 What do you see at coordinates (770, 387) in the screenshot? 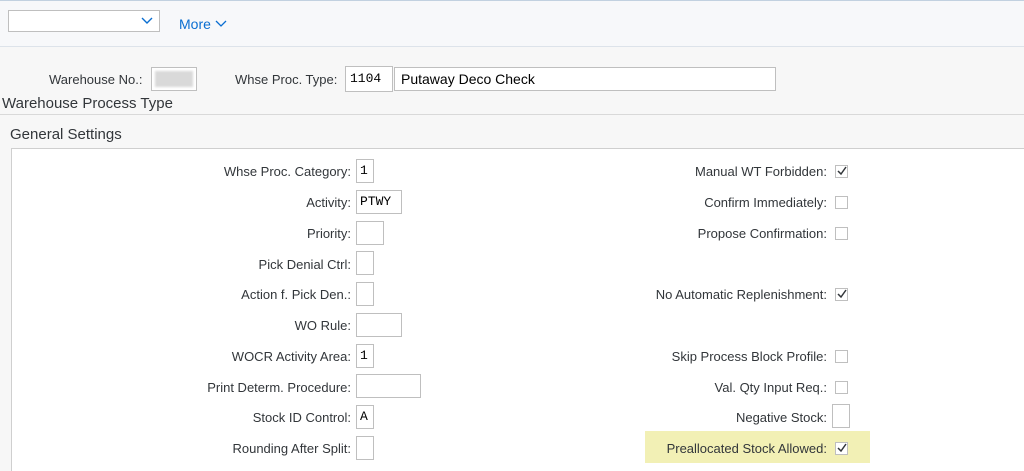
I see `label-val-qty-input-req: Val. Qty Input Req.:` at bounding box center [770, 387].